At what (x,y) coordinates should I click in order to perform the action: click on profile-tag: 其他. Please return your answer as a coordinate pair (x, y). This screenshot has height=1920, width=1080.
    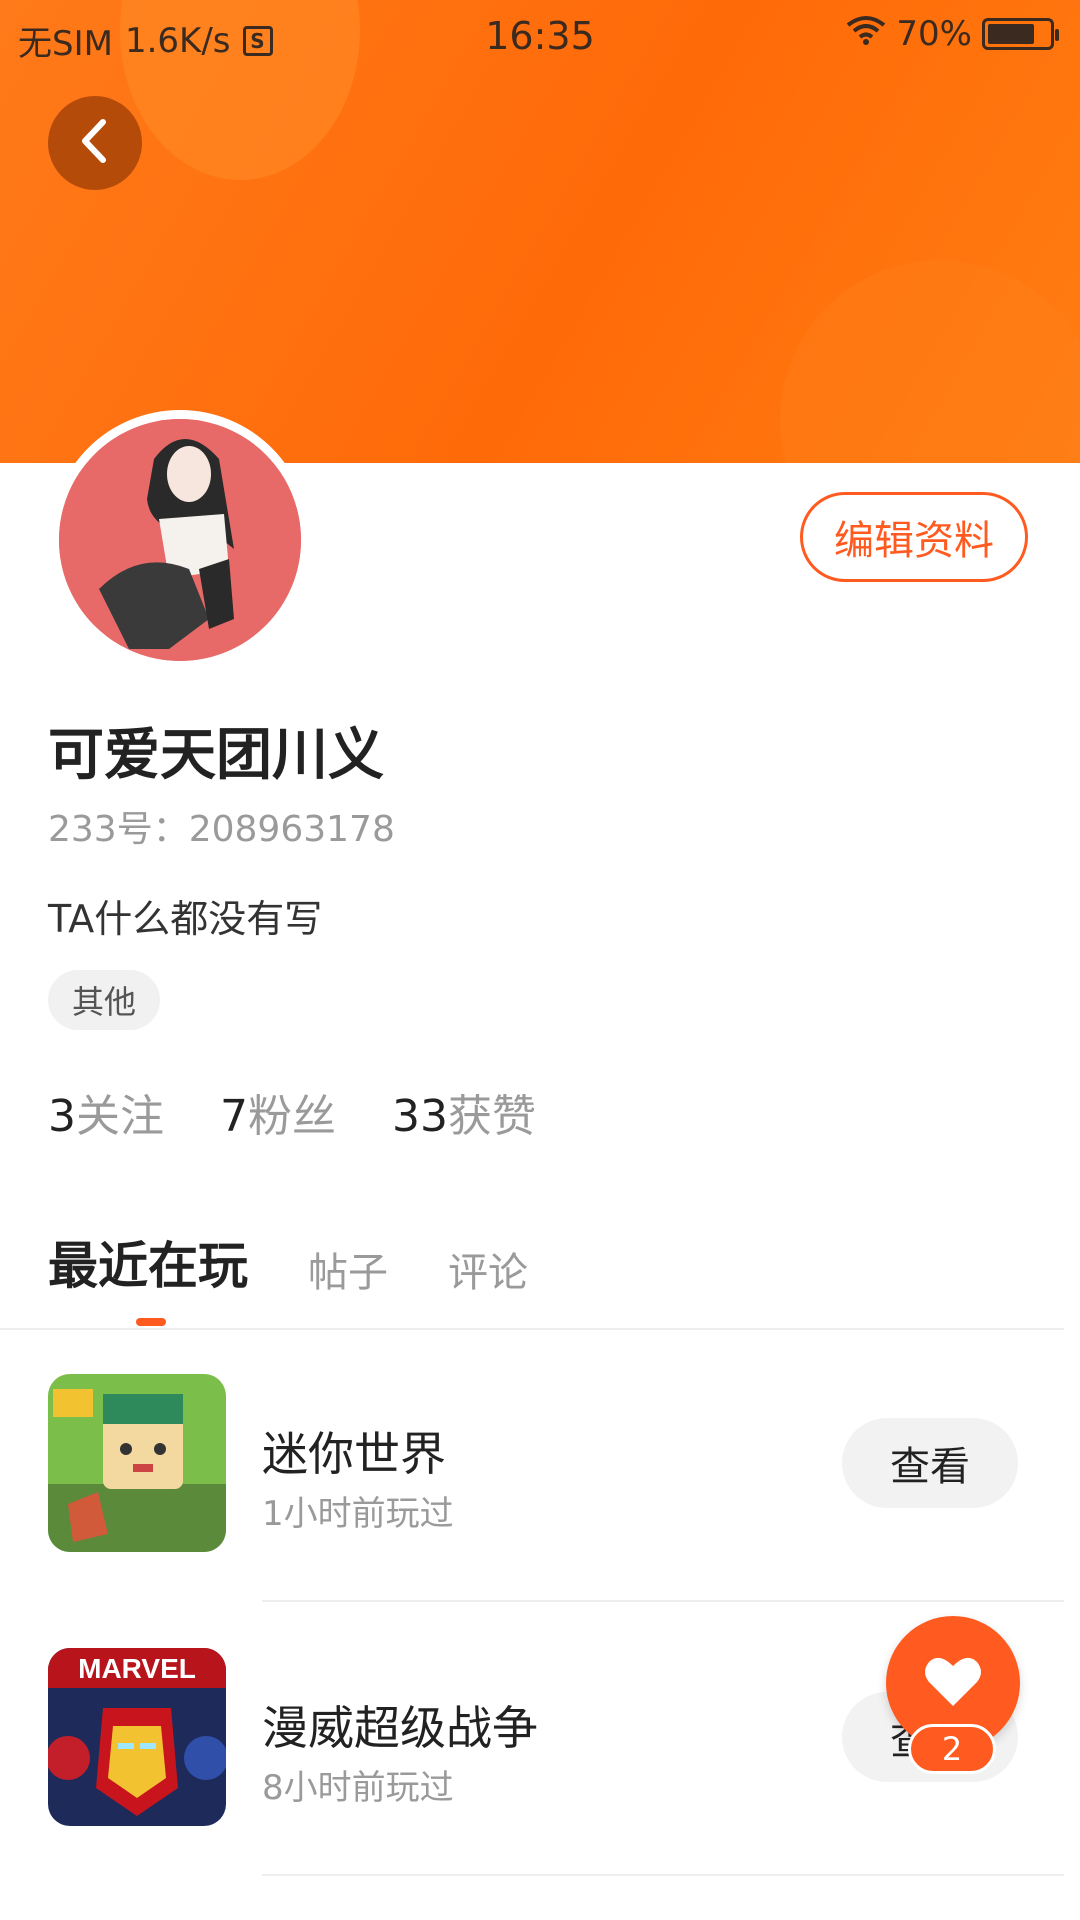
    Looking at the image, I should click on (104, 1000).